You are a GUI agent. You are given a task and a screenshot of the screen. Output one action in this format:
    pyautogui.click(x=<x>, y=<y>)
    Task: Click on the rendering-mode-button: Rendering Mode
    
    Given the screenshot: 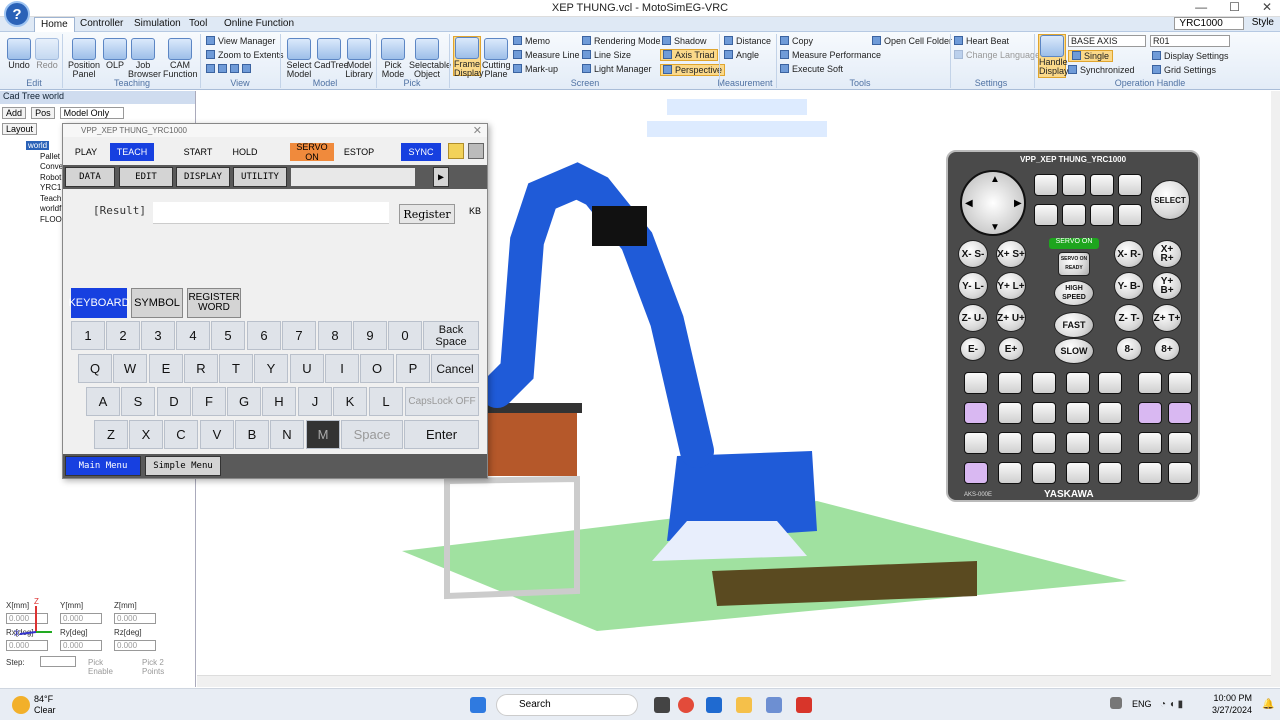 What is the action you would take?
    pyautogui.click(x=621, y=41)
    